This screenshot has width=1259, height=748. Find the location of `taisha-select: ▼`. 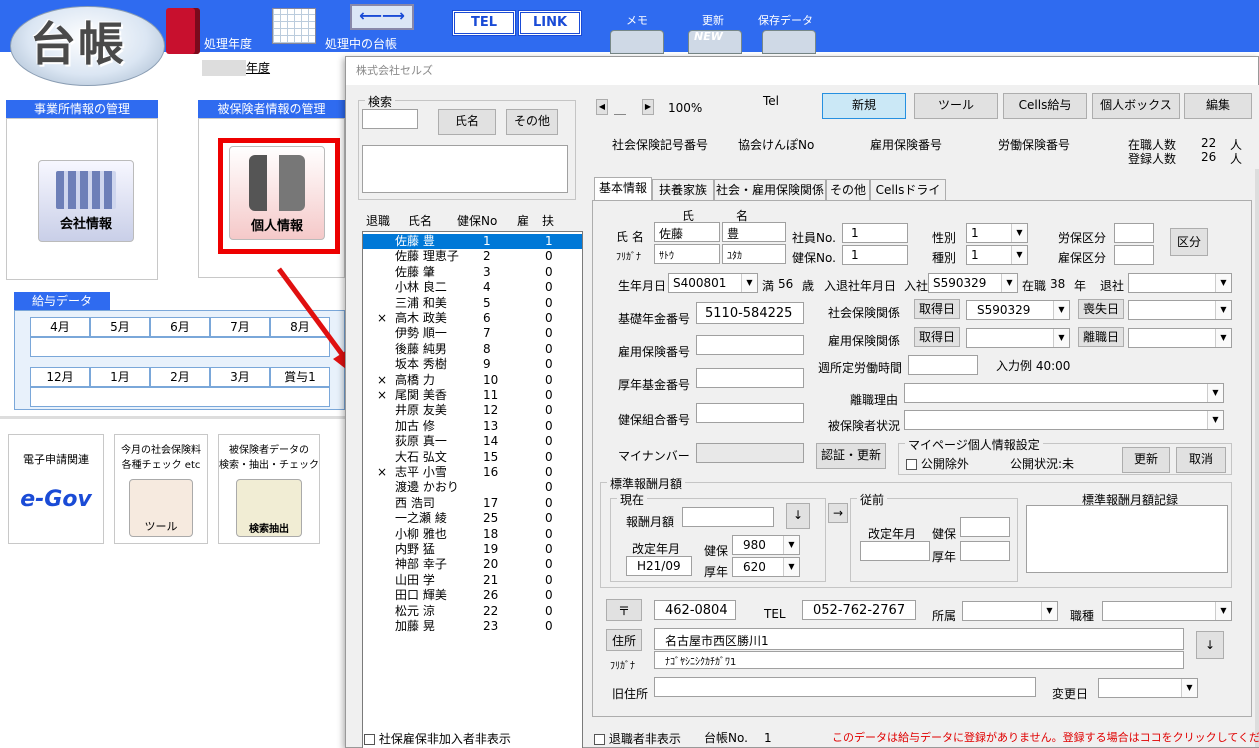

taisha-select: ▼ is located at coordinates (1180, 283).